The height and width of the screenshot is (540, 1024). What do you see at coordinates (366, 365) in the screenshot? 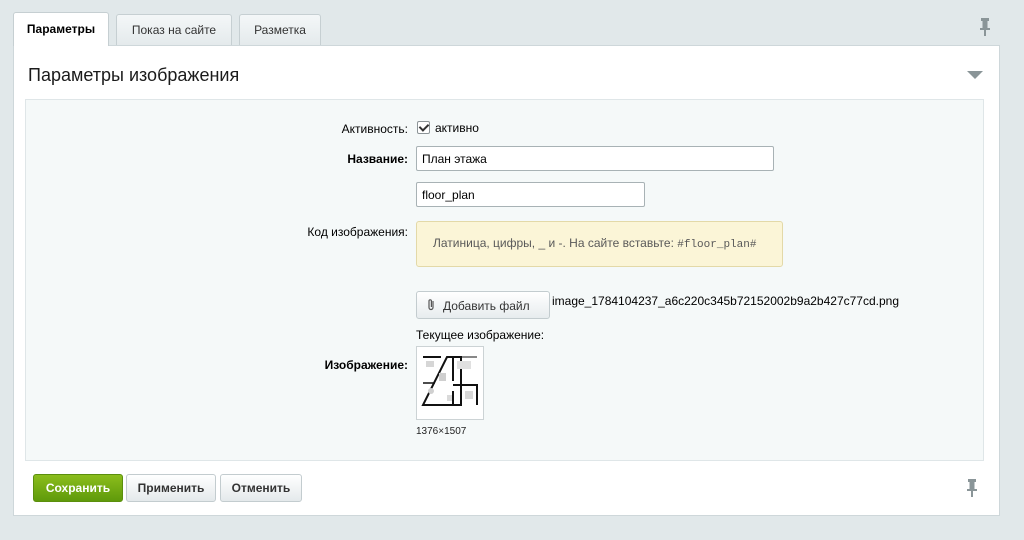
I see `image-label: Изображение:` at bounding box center [366, 365].